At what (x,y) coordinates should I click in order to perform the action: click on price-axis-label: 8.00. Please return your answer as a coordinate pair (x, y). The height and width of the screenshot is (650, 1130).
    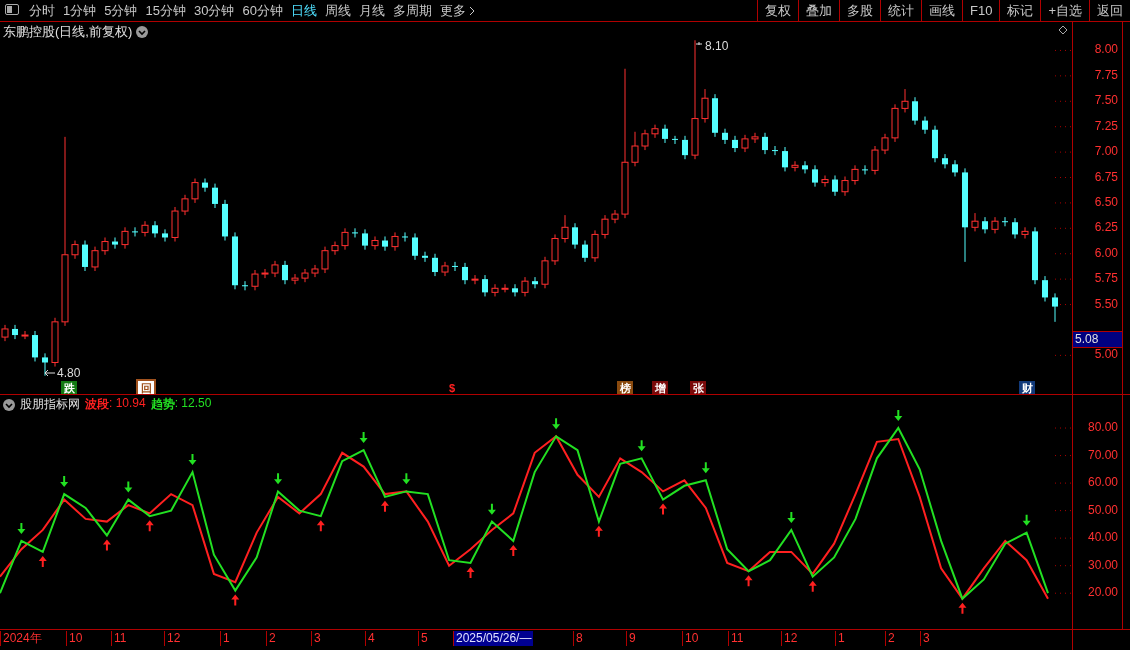
    Looking at the image, I should click on (1106, 49).